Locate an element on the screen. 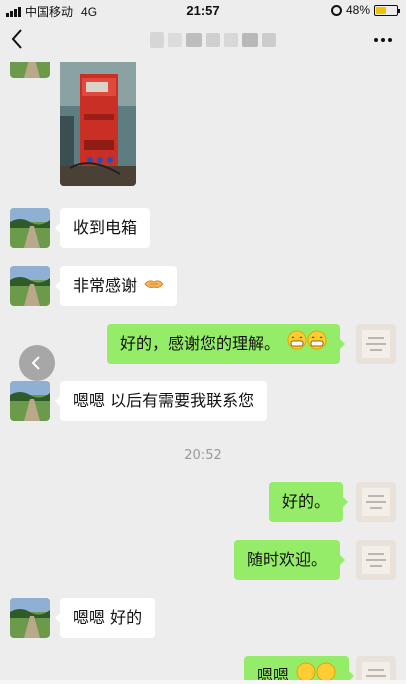 This screenshot has width=406, height=684. message-text: 嗯嗯 好的 is located at coordinates (108, 617).